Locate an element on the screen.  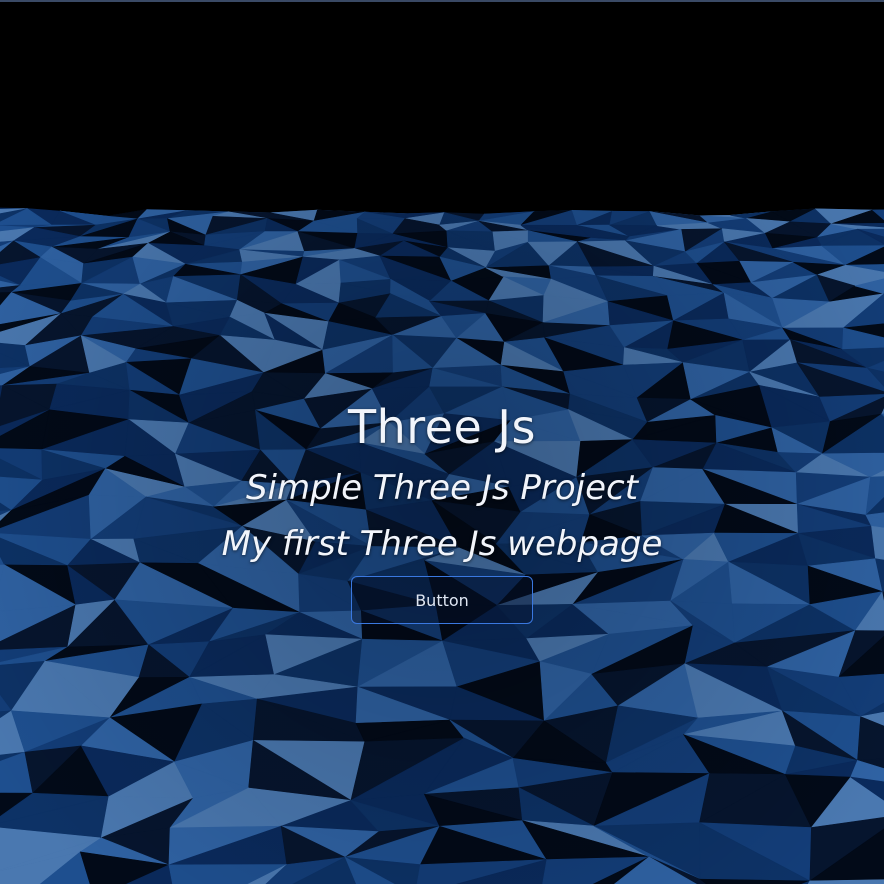
hero-title: Three Js is located at coordinates (442, 427).